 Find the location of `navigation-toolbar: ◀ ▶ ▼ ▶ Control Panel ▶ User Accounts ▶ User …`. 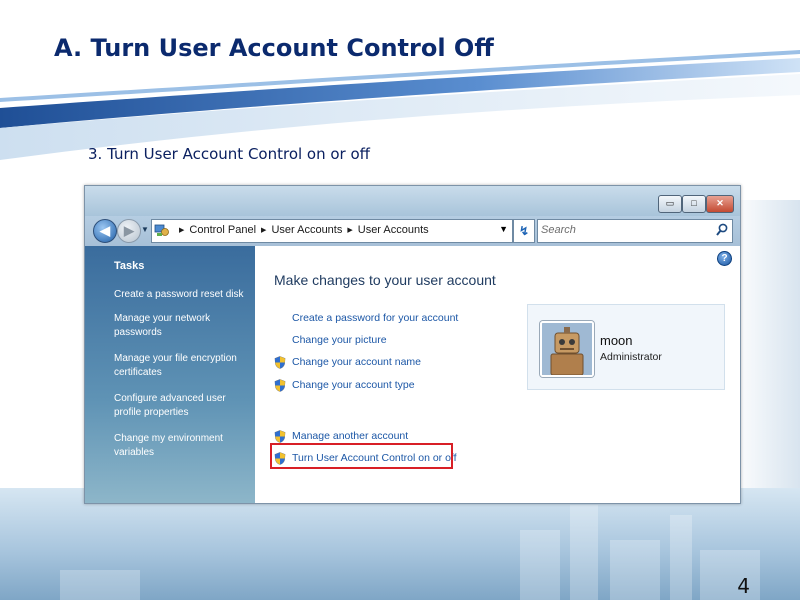

navigation-toolbar: ◀ ▶ ▼ ▶ Control Panel ▶ User Accounts ▶ User … is located at coordinates (412, 231).